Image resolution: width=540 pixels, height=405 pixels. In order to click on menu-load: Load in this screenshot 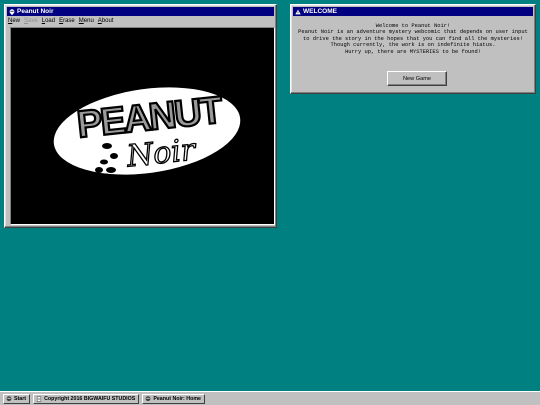, I will do `click(48, 21)`.